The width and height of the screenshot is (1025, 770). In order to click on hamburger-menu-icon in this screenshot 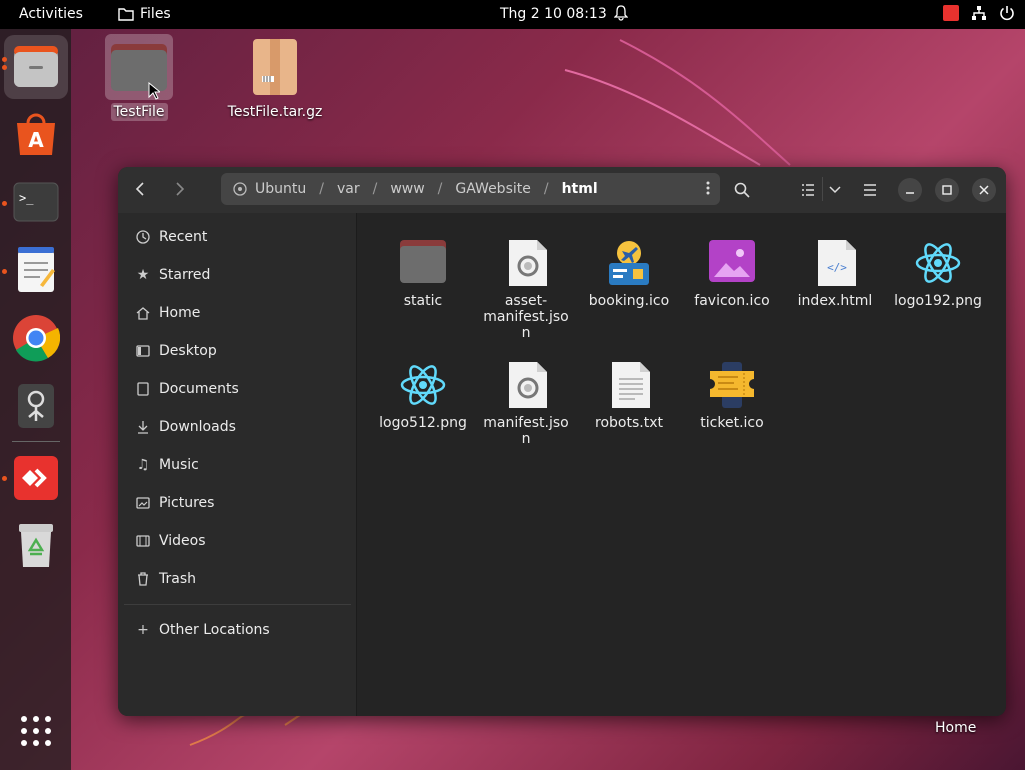, I will do `click(870, 190)`.